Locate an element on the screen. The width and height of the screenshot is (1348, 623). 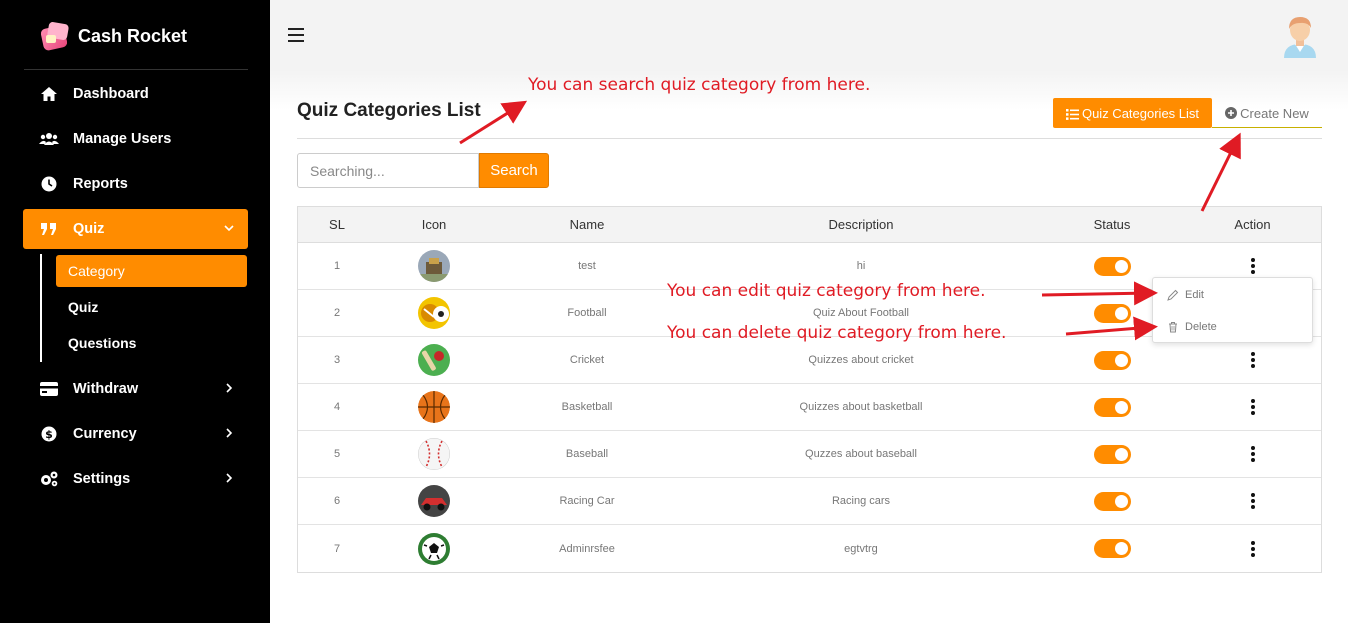
column-header-icon: Icon is located at coordinates (434, 224).